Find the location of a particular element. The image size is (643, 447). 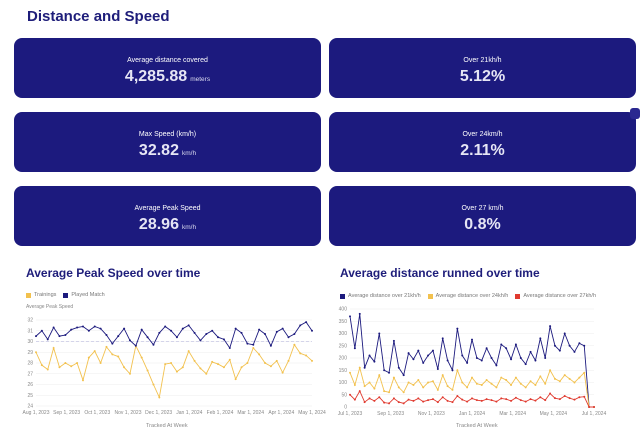

x-tick-label: Sep 1, 2023 is located at coordinates (390, 414).